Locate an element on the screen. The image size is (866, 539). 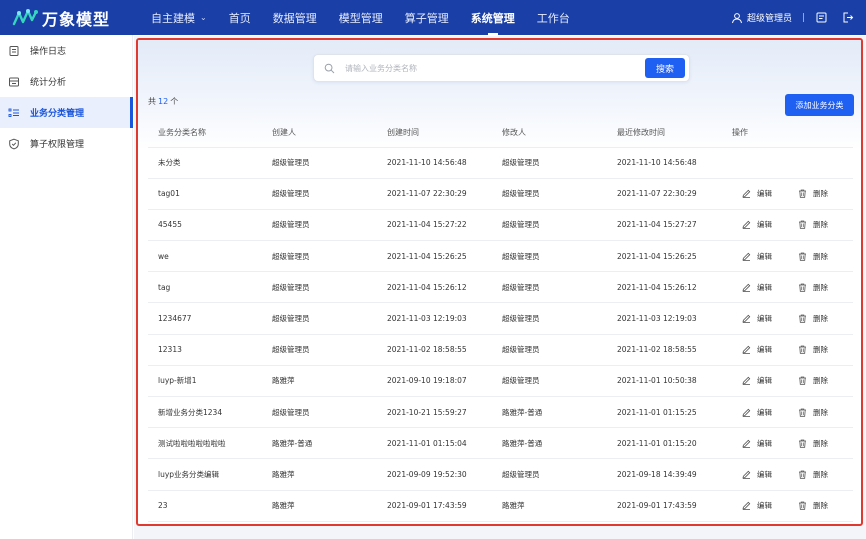
search-button: 搜索 is located at coordinates (665, 68).